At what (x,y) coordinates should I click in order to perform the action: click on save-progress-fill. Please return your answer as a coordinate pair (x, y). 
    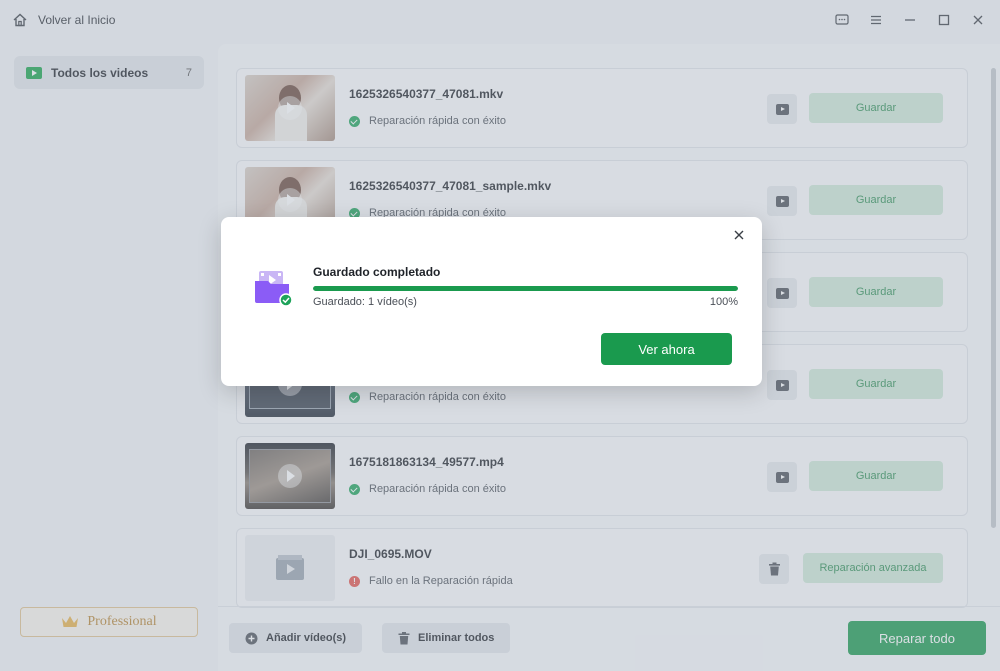
    Looking at the image, I should click on (525, 288).